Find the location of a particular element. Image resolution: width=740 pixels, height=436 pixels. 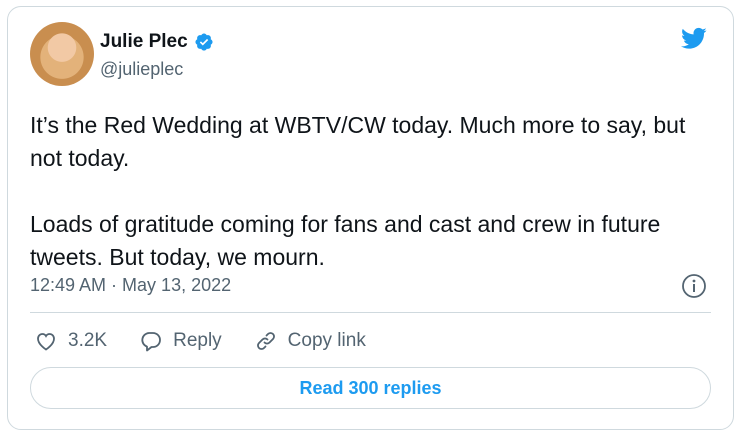

action-bar: 3.2K Reply Copy link is located at coordinates (216, 341).